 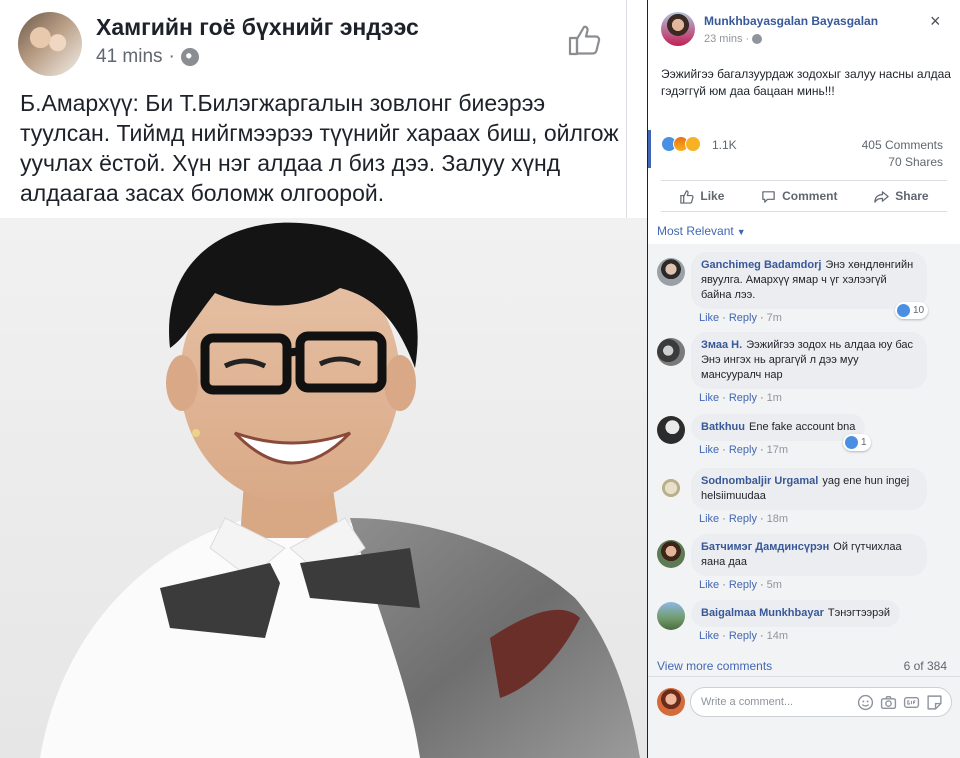 I want to click on comment-time: 18m, so click(x=777, y=519).